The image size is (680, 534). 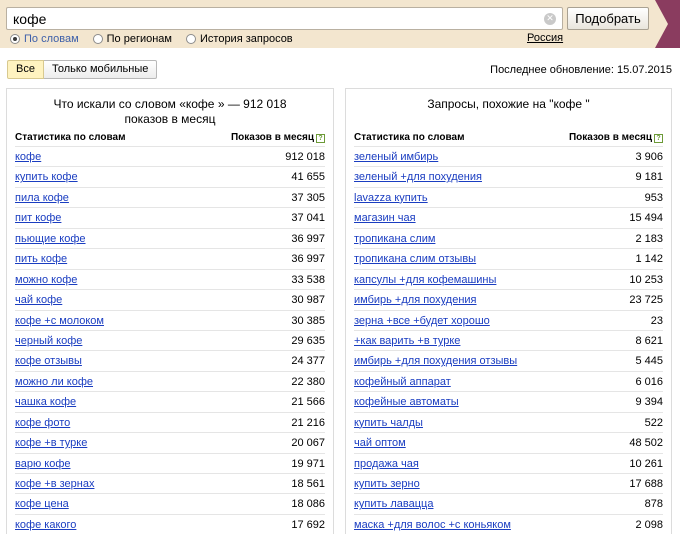 What do you see at coordinates (508, 217) in the screenshot?
I see `table-row: магазин чая 15 494` at bounding box center [508, 217].